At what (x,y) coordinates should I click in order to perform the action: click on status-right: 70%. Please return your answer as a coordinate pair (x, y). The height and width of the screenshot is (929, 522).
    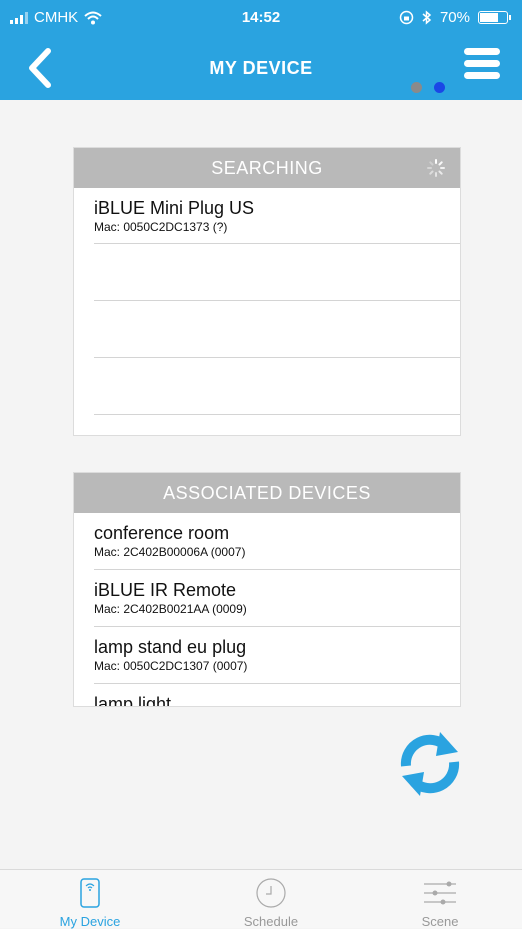
    Looking at the image, I should click on (455, 17).